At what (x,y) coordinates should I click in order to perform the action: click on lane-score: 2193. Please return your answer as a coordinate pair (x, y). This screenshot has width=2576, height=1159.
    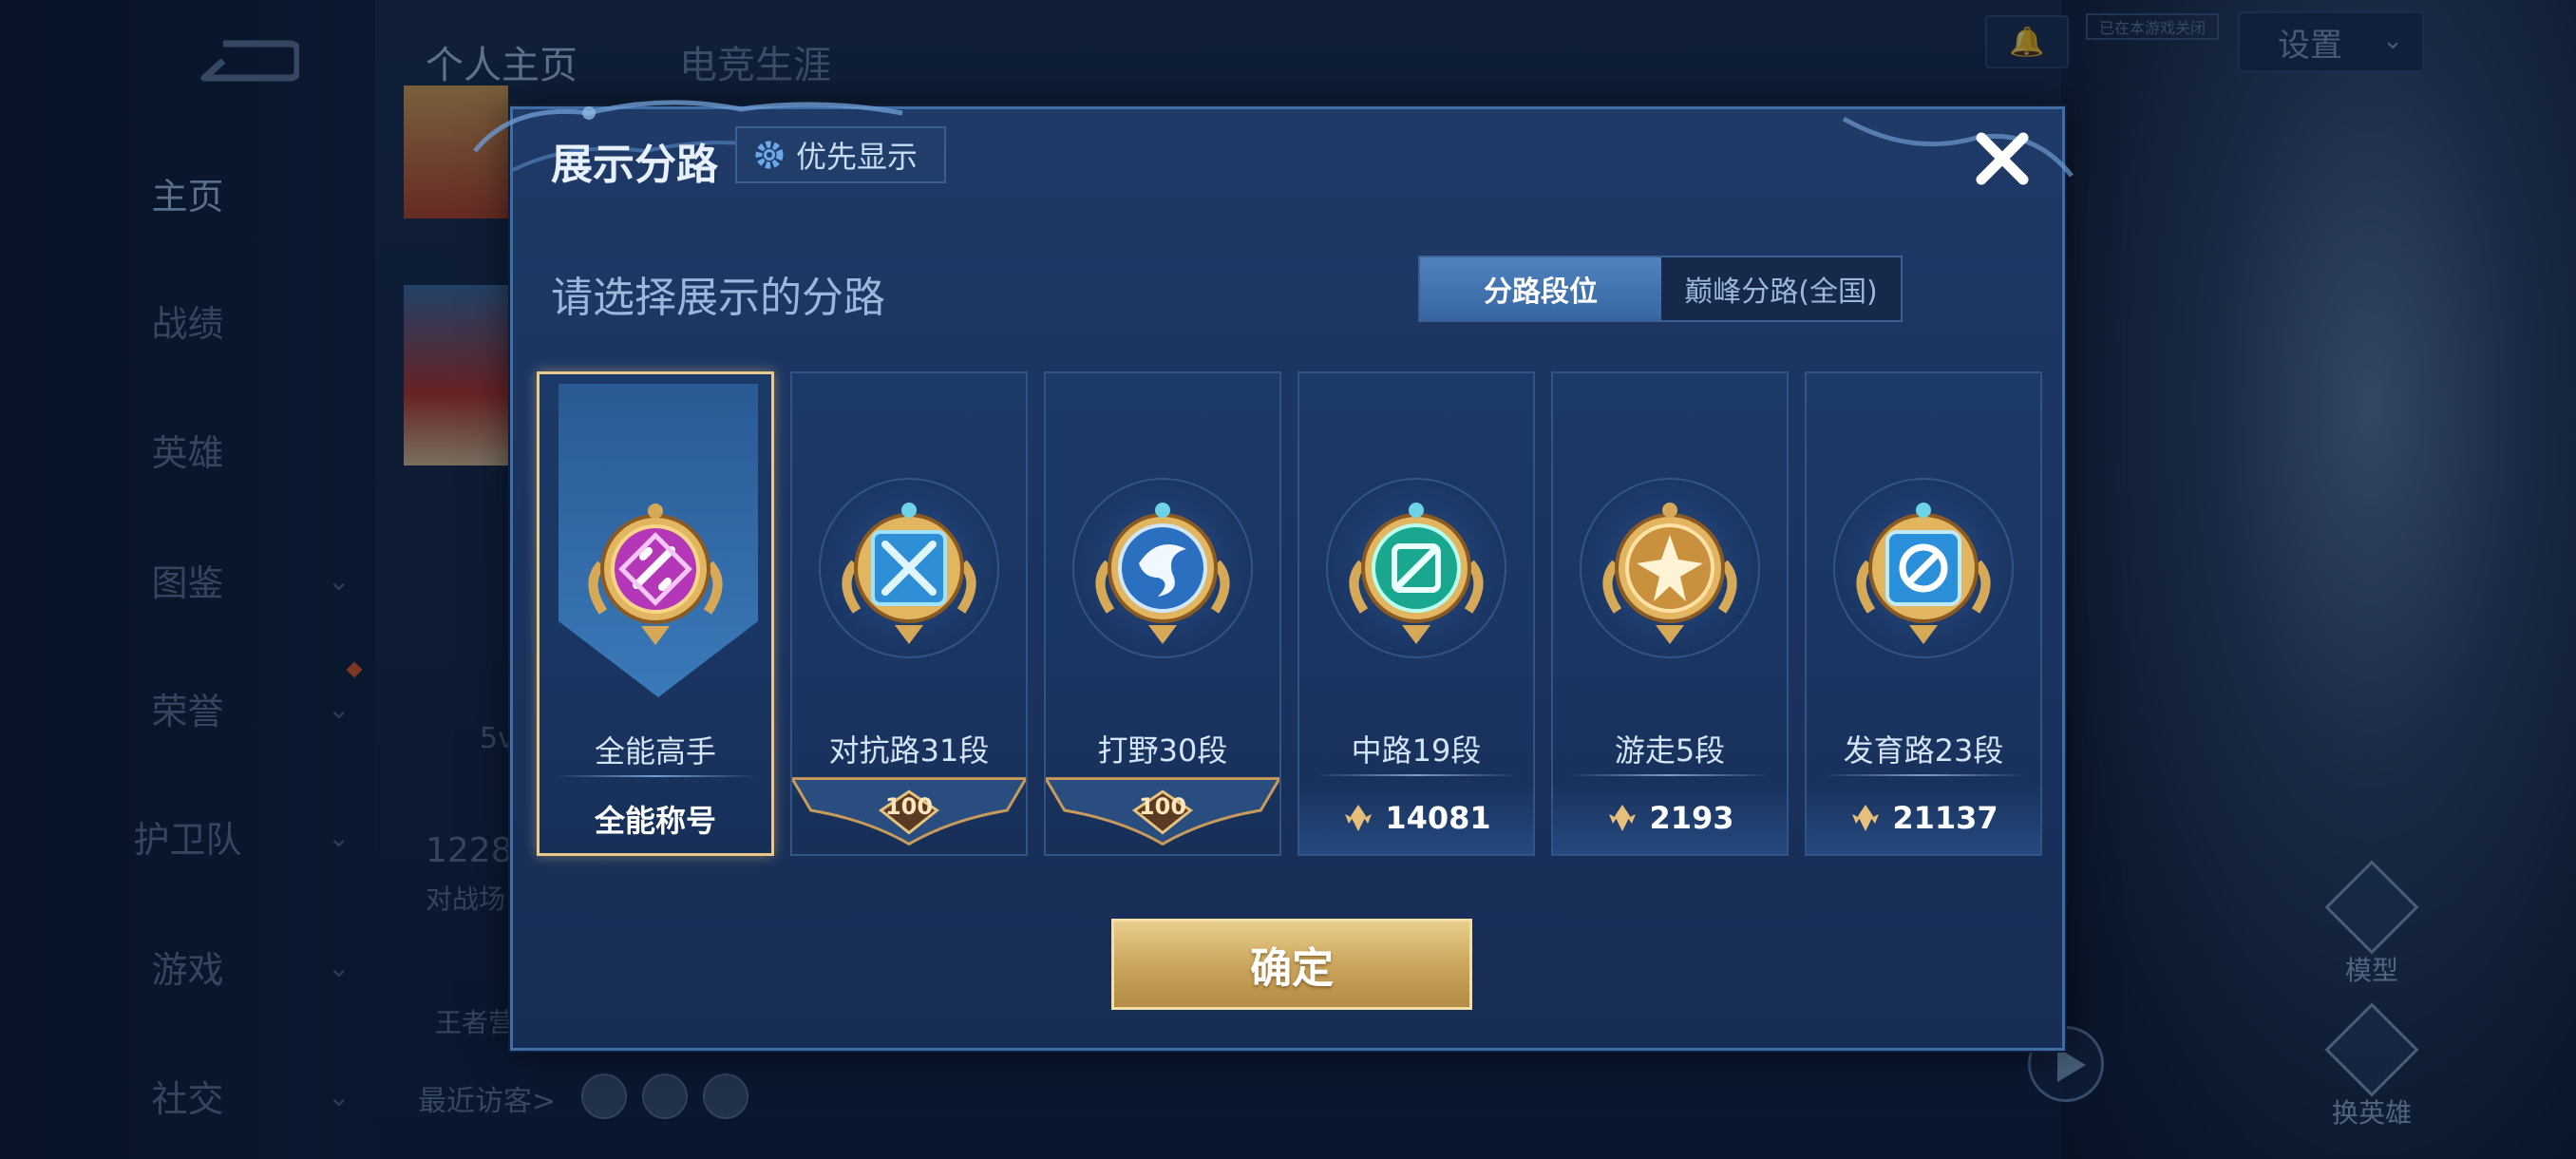
    Looking at the image, I should click on (1670, 818).